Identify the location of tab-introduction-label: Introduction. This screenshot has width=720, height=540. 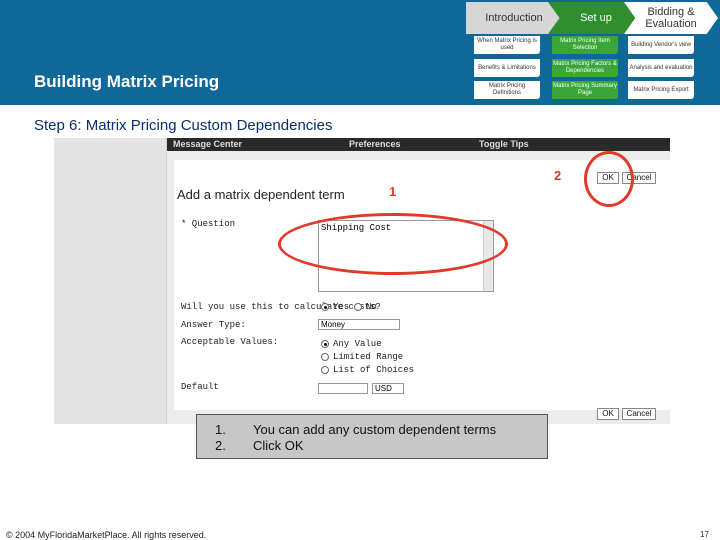
(514, 18).